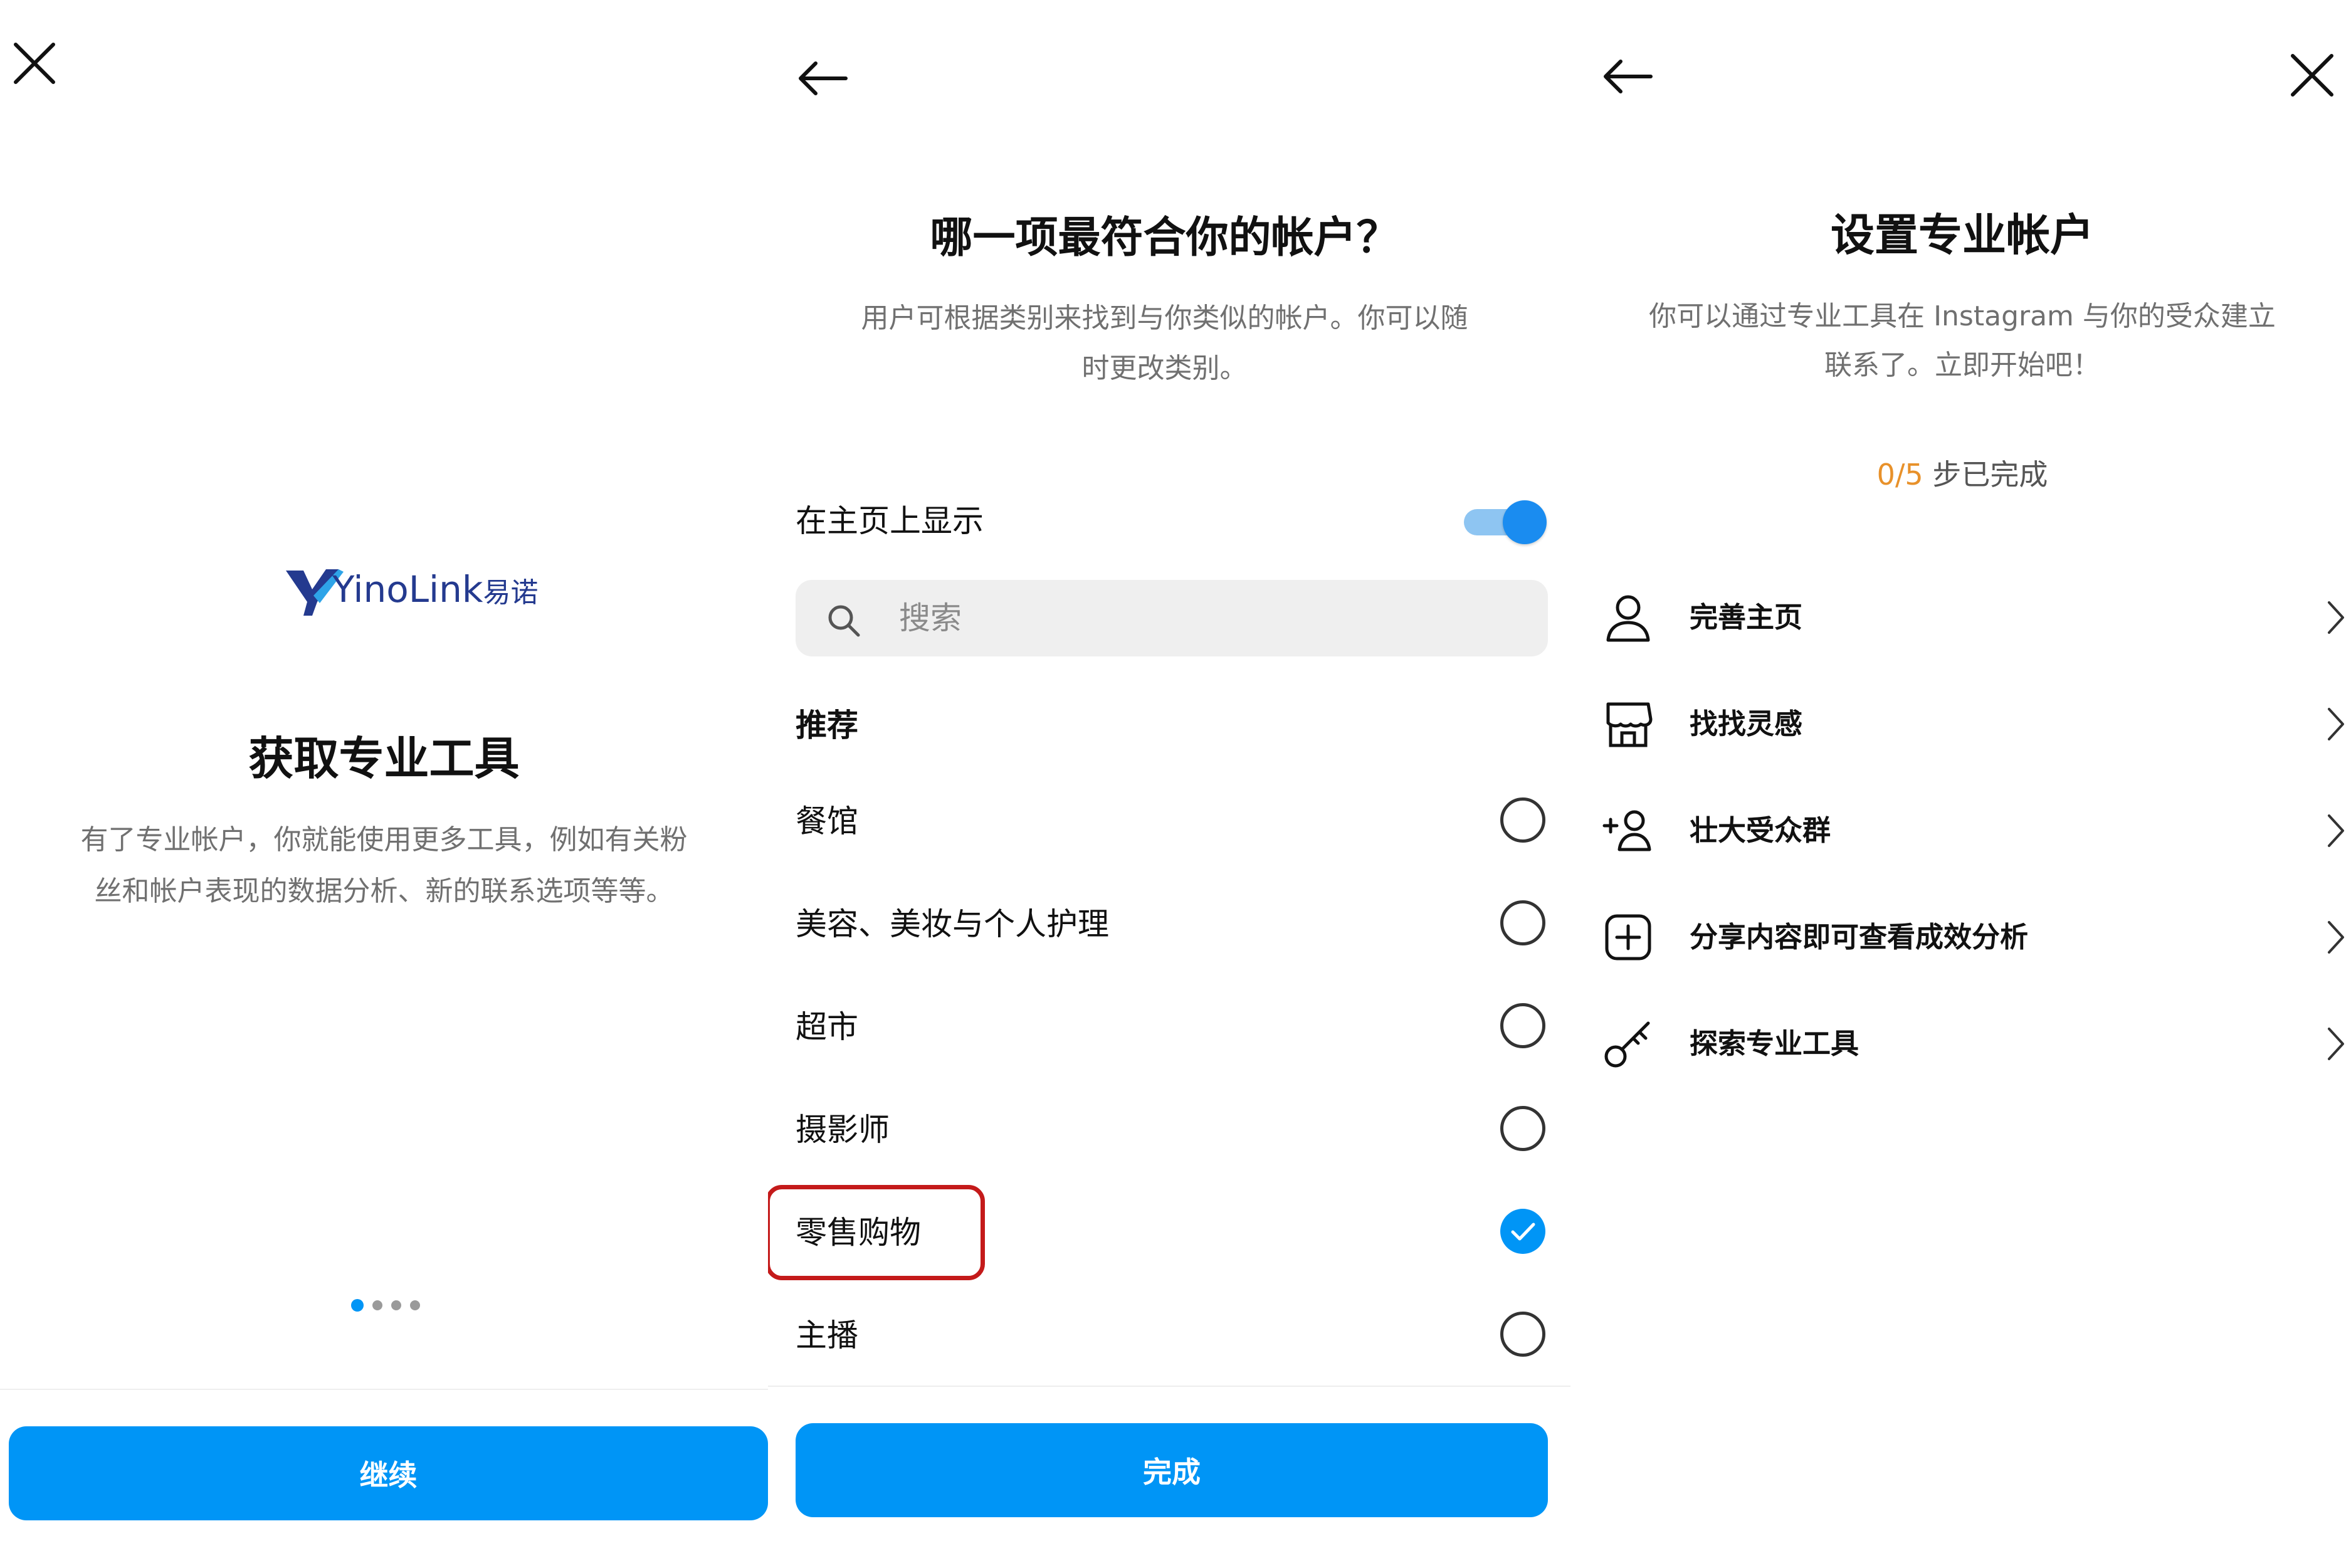 This screenshot has height=1568, width=2351. What do you see at coordinates (1171, 1136) in the screenshot?
I see `category-row-photographer: 摄影师` at bounding box center [1171, 1136].